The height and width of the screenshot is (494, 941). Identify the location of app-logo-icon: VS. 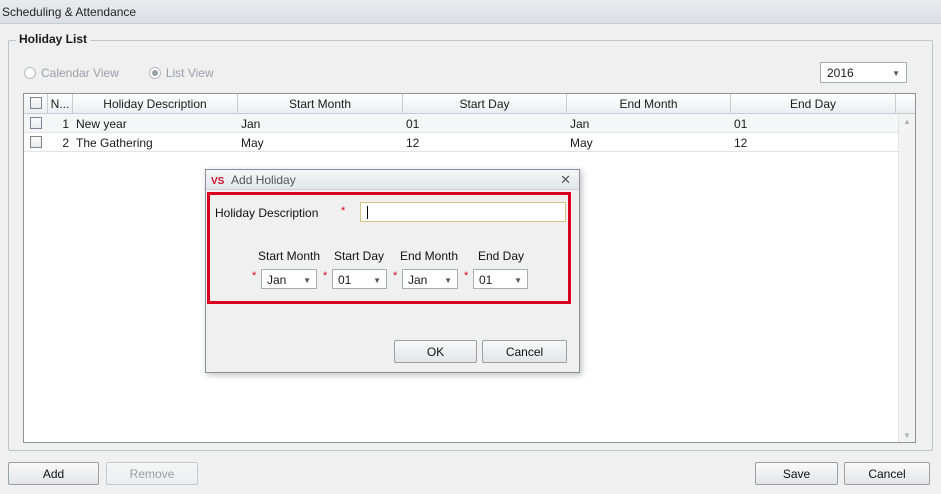
(218, 181).